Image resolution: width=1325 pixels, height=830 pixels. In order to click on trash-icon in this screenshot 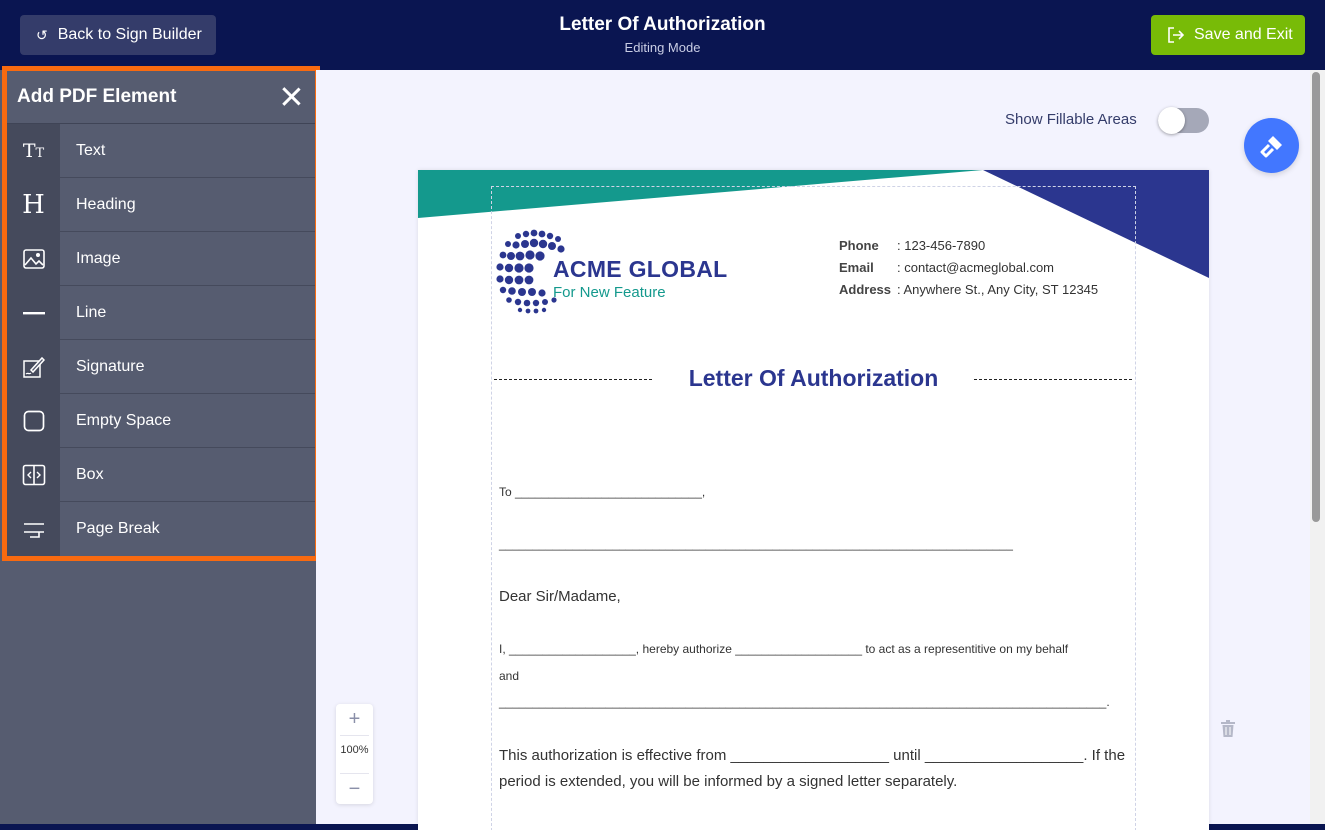, I will do `click(1228, 731)`.